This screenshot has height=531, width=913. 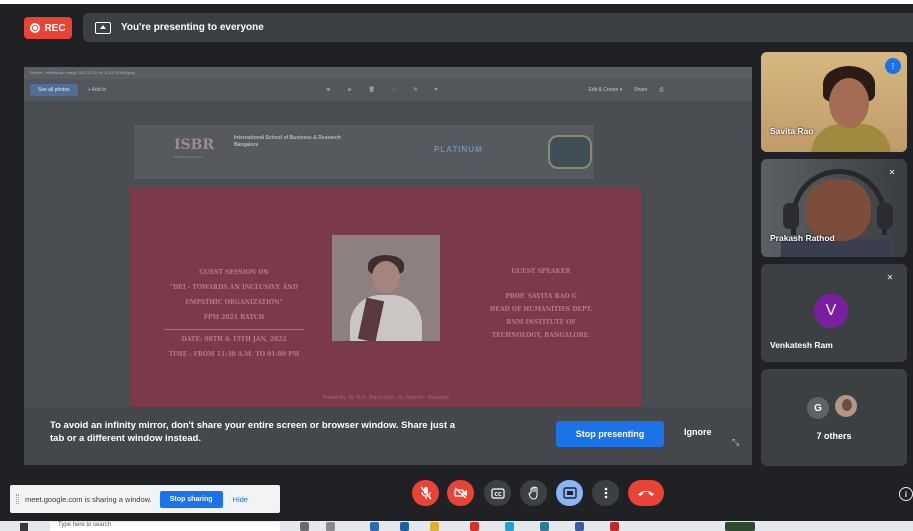 I want to click on poster-time: TIME : FROM 11:30 A.M. TO 01:00 PM, so click(x=234, y=354).